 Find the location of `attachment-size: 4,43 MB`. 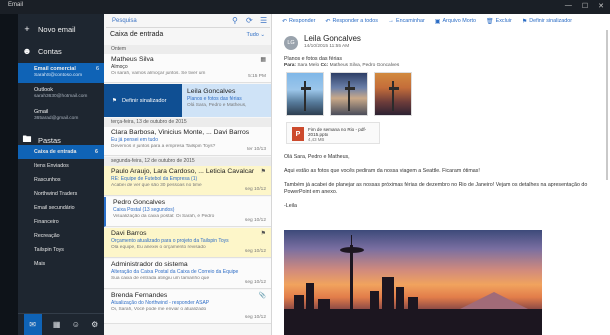

attachment-size: 4,43 MB is located at coordinates (316, 139).